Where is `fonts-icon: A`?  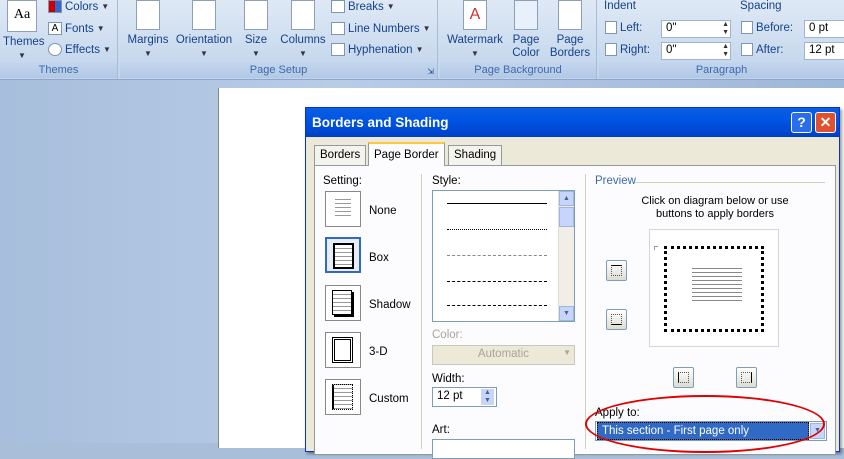 fonts-icon: A is located at coordinates (55, 28).